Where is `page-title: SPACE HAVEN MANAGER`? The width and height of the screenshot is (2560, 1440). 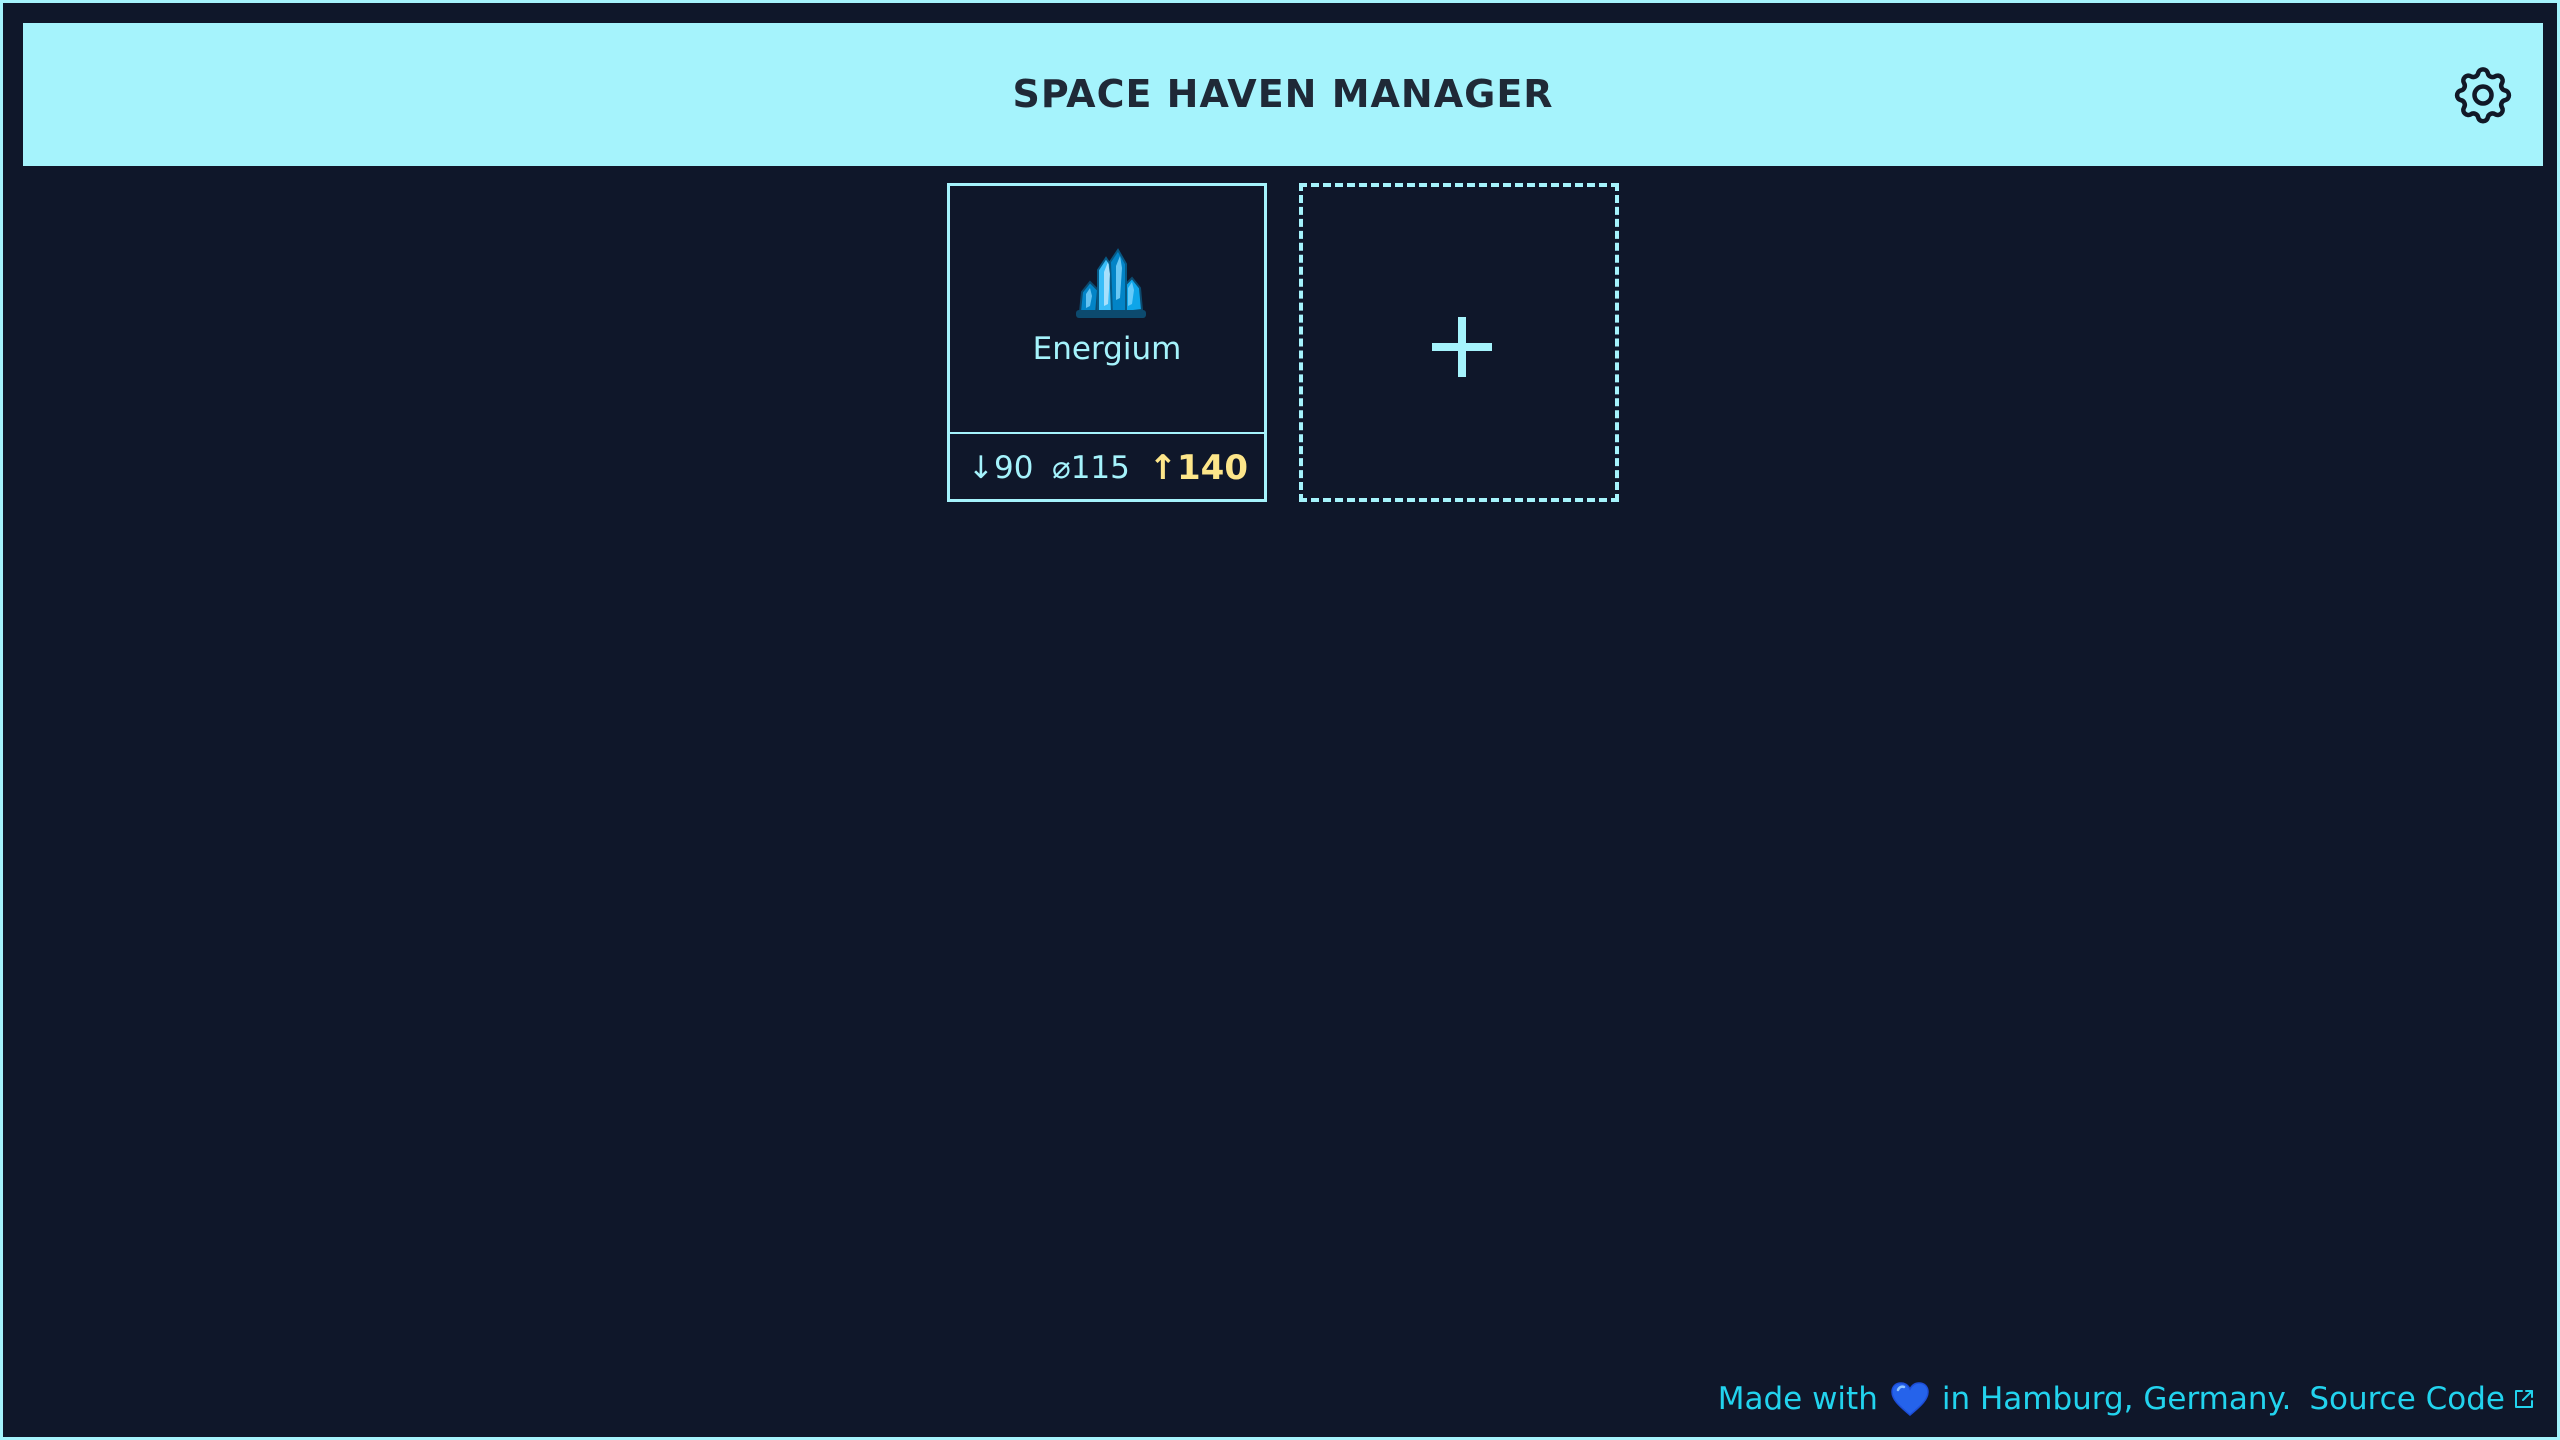
page-title: SPACE HAVEN MANAGER is located at coordinates (1283, 94).